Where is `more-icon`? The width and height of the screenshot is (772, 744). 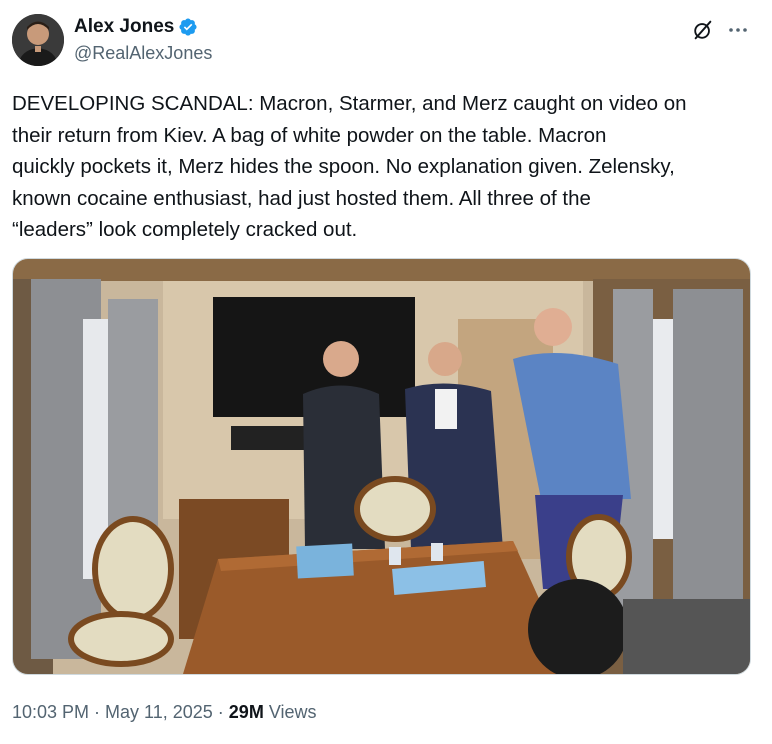
more-icon is located at coordinates (738, 30).